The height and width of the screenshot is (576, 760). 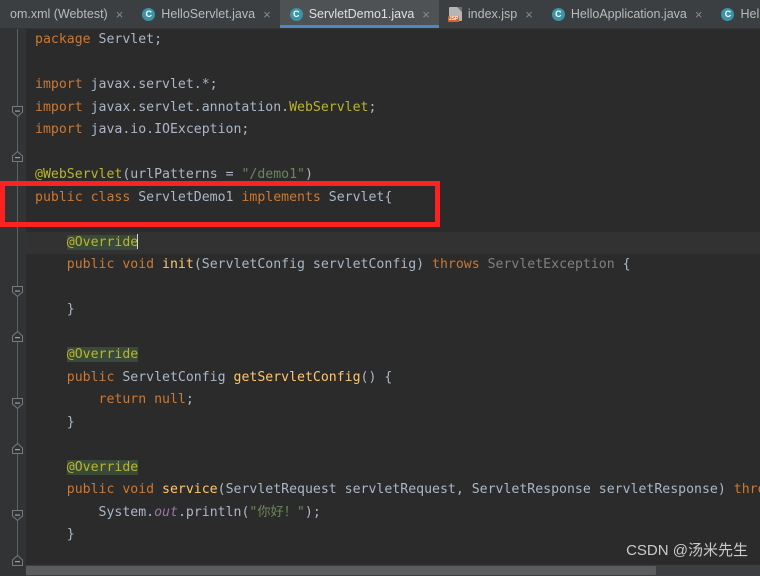 What do you see at coordinates (393, 513) in the screenshot?
I see `code-line: System.out.println("你好！");` at bounding box center [393, 513].